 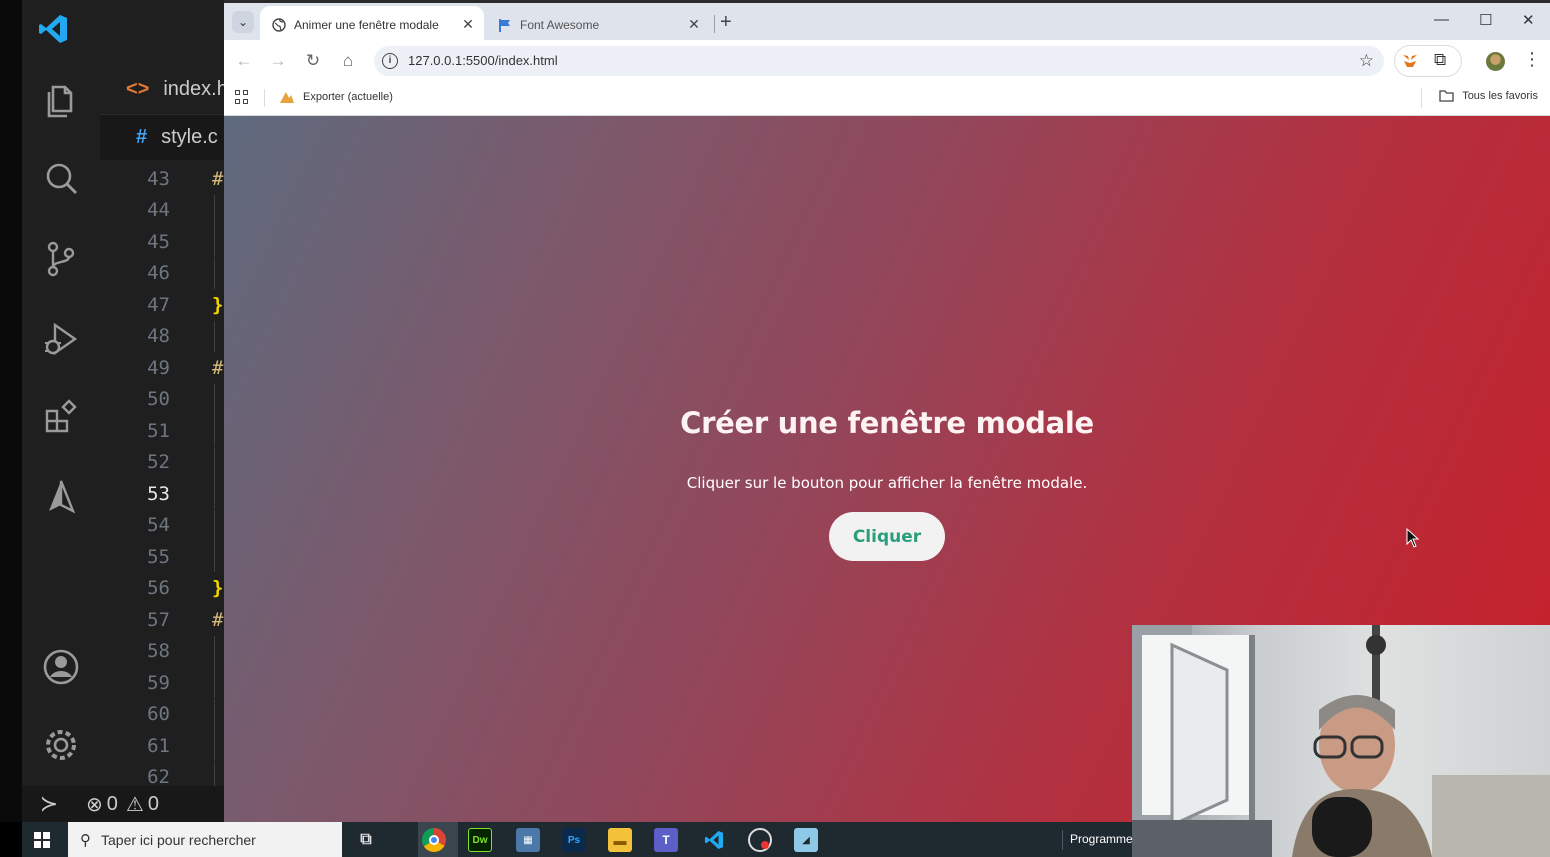 What do you see at coordinates (61, 417) in the screenshot?
I see `extensions-icon` at bounding box center [61, 417].